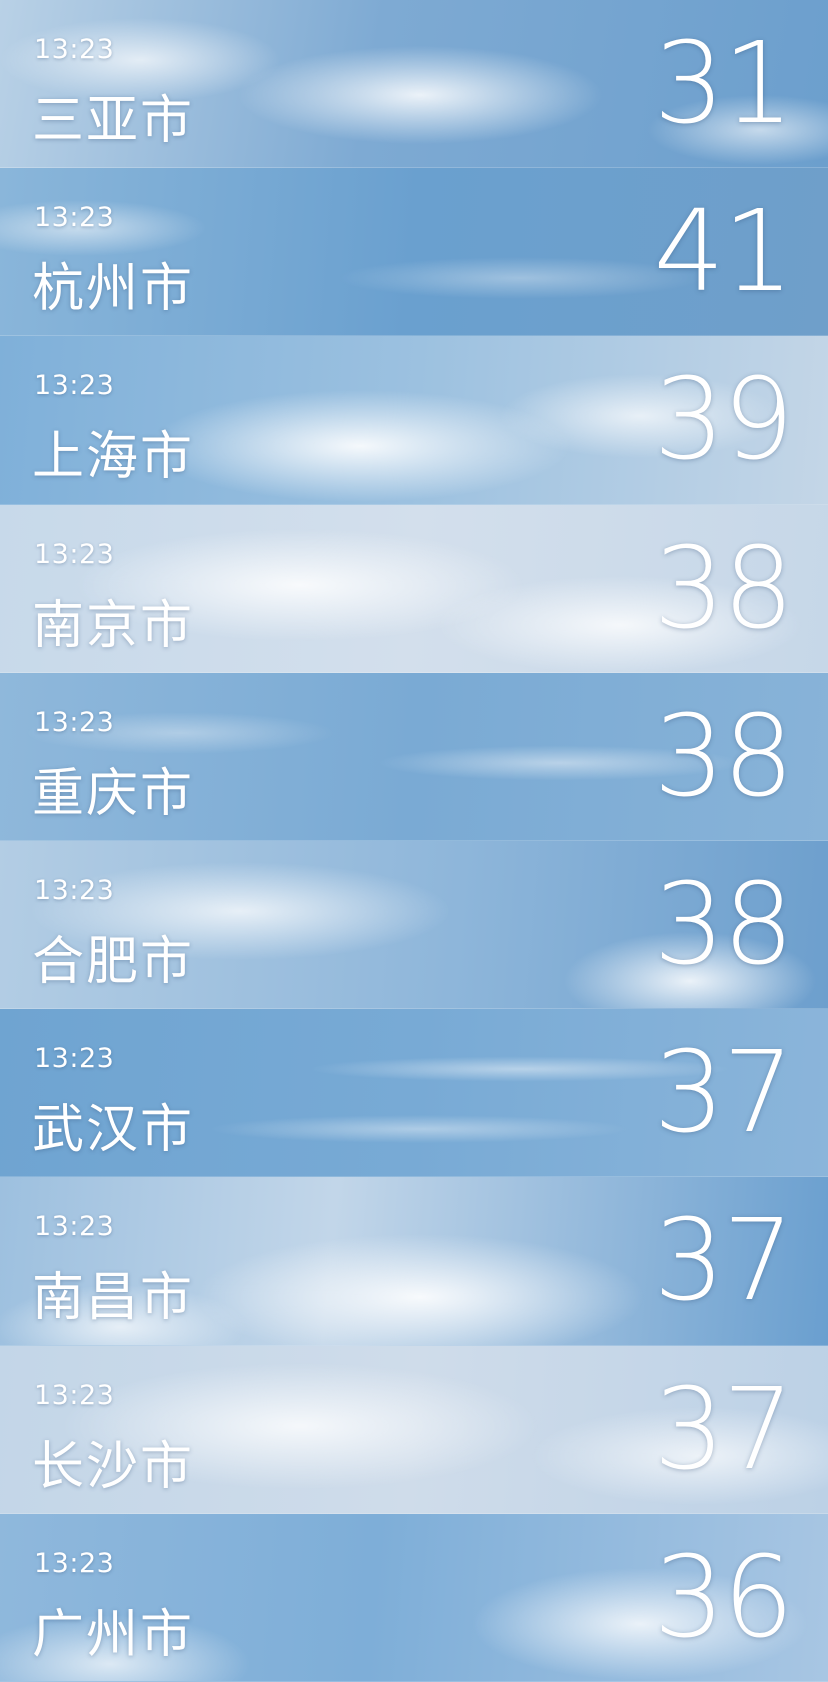 The height and width of the screenshot is (1682, 828). I want to click on city-row-guangzhou: 13:23 广州市 36, so click(414, 1597).